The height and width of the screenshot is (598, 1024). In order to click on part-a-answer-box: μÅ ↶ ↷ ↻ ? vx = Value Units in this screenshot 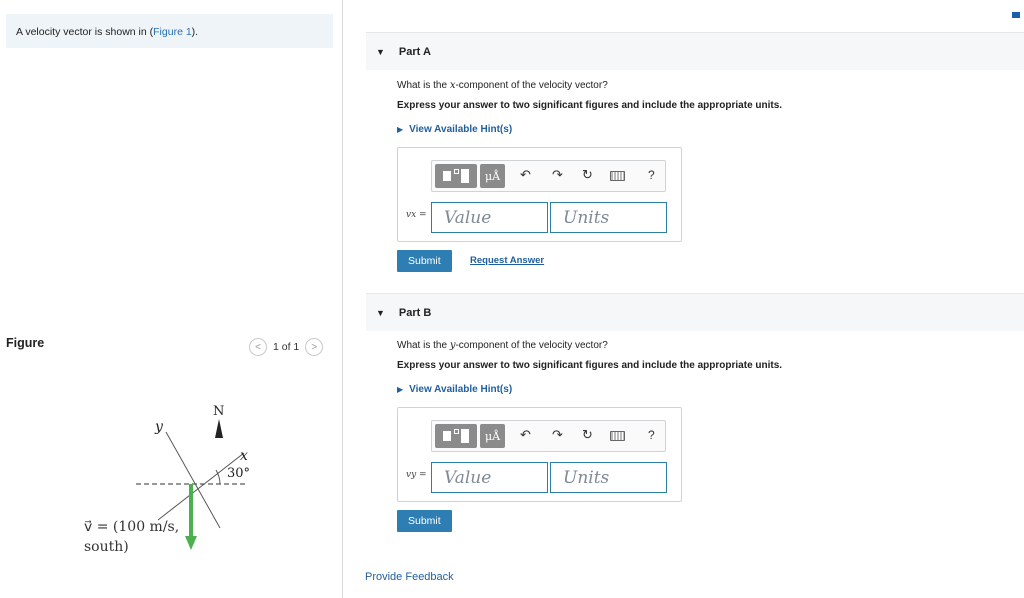, I will do `click(539, 194)`.